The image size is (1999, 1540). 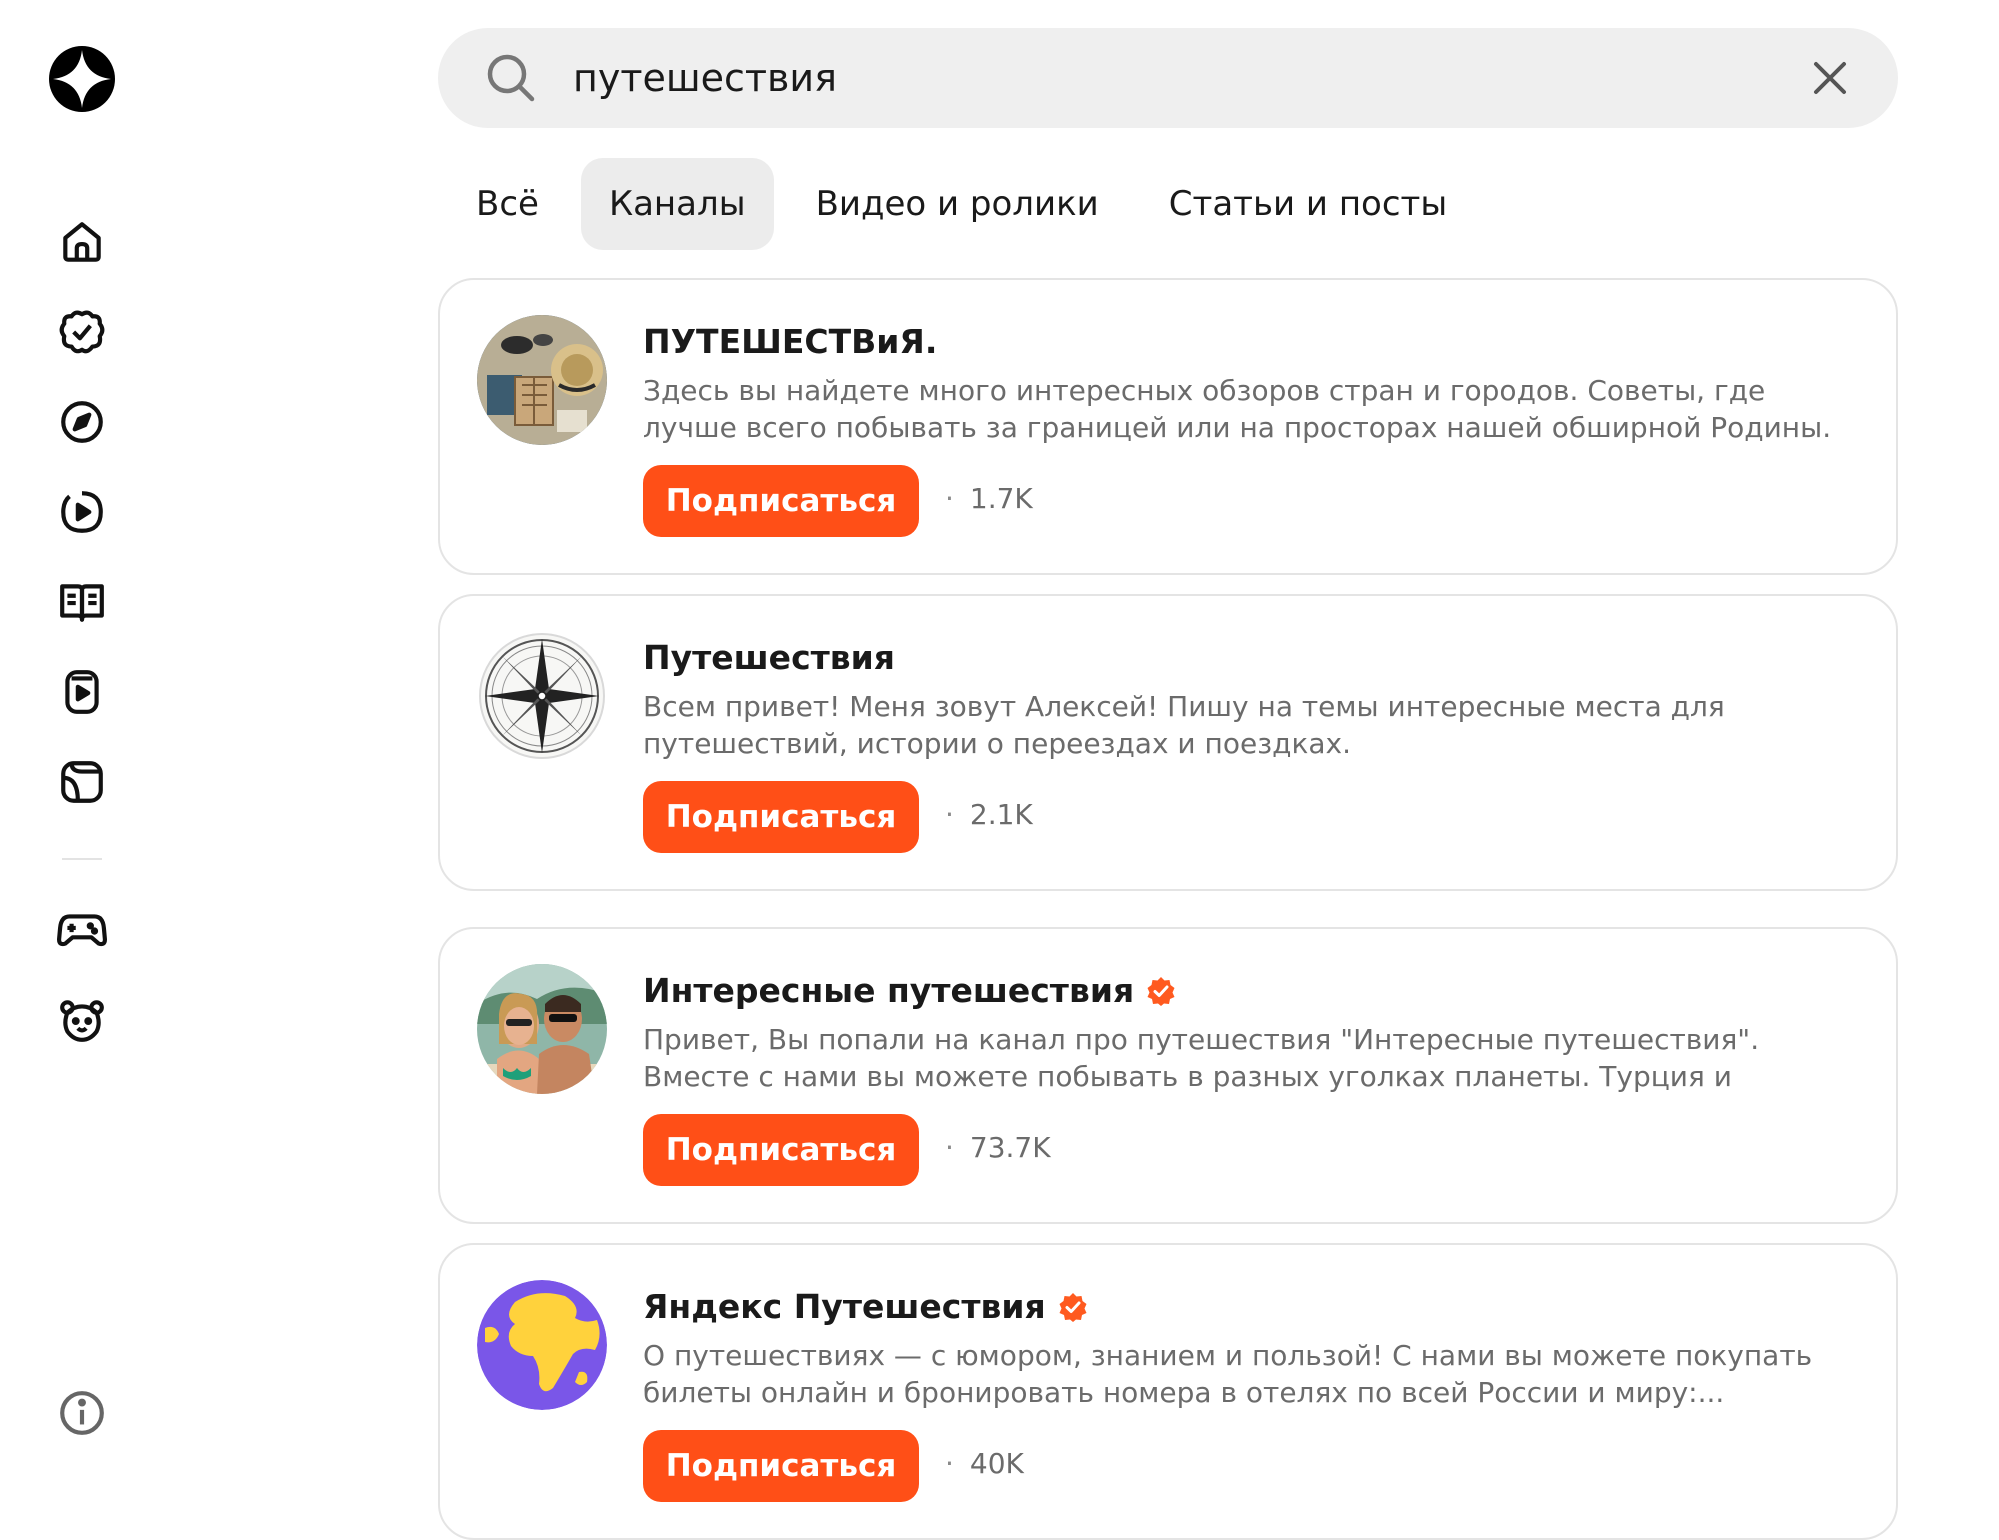 What do you see at coordinates (889, 990) in the screenshot?
I see `channel-title-text: Интересные путешествия` at bounding box center [889, 990].